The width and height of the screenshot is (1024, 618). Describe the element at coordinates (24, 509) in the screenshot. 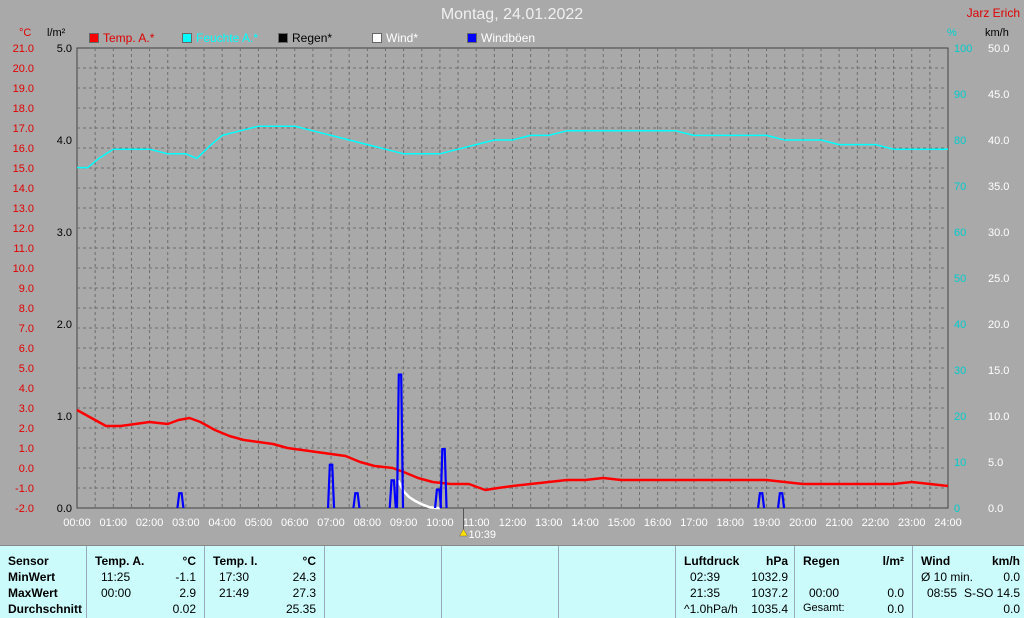

I see `temp-tick-label: -2.0` at that location.